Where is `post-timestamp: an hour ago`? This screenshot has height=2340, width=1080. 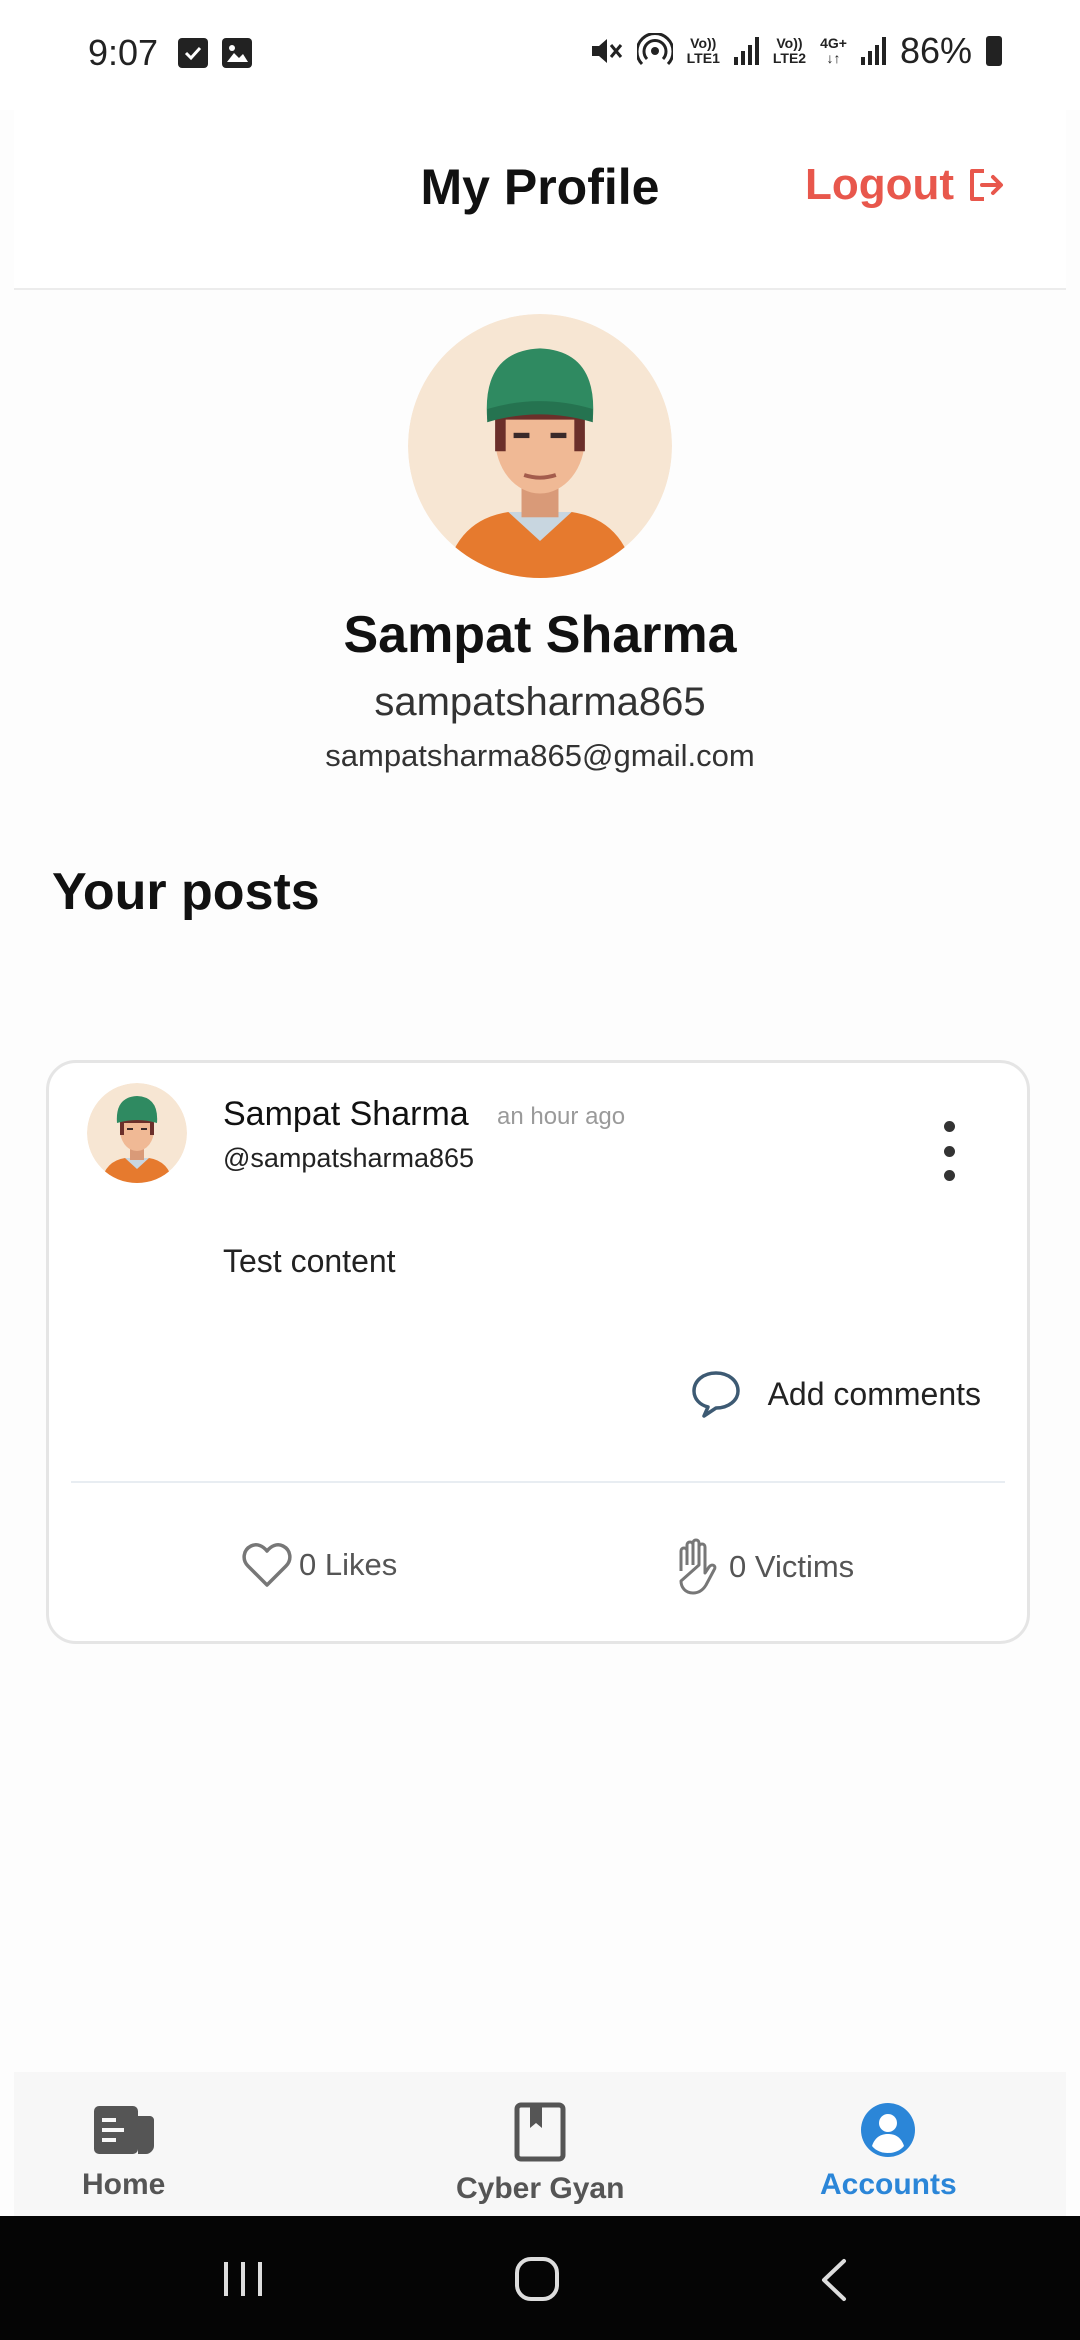
post-timestamp: an hour ago is located at coordinates (561, 1116).